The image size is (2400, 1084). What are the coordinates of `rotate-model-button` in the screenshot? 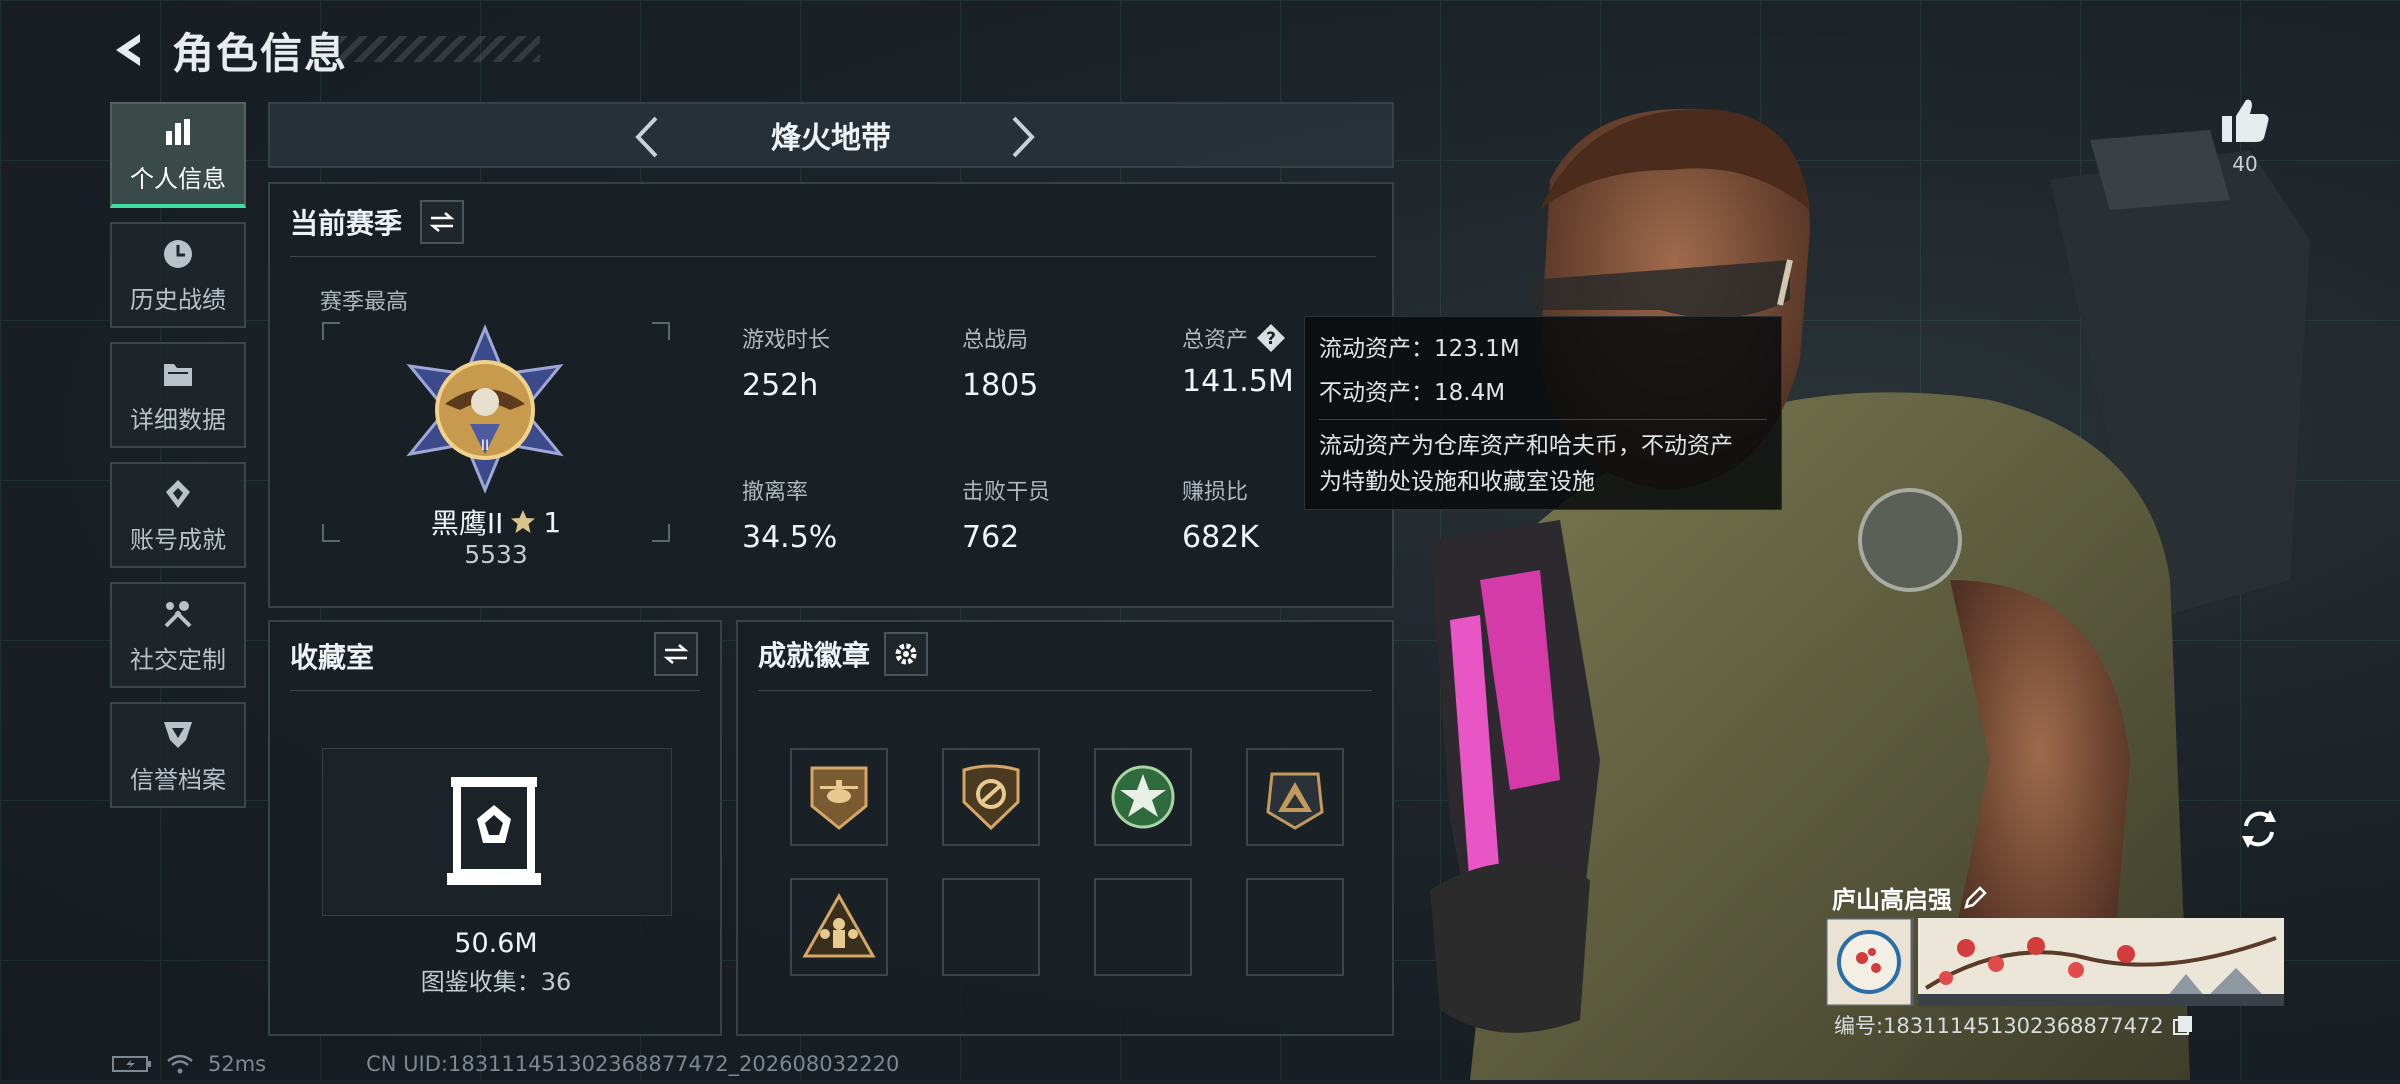 It's located at (2259, 829).